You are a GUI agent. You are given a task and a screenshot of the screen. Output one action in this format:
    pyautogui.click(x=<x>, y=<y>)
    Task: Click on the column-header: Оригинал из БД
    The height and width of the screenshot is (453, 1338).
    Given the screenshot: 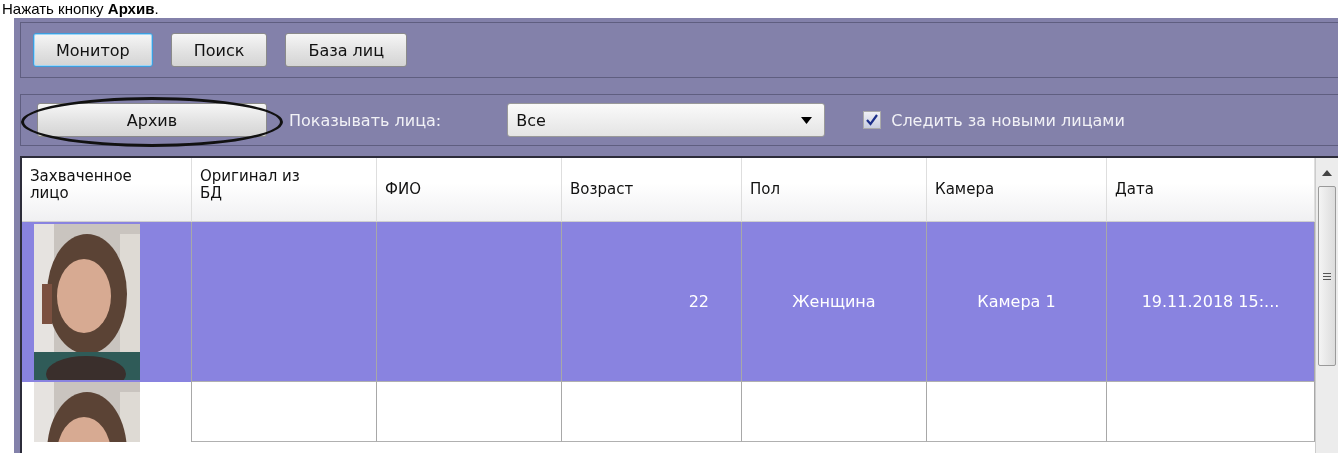 What is the action you would take?
    pyautogui.click(x=284, y=190)
    